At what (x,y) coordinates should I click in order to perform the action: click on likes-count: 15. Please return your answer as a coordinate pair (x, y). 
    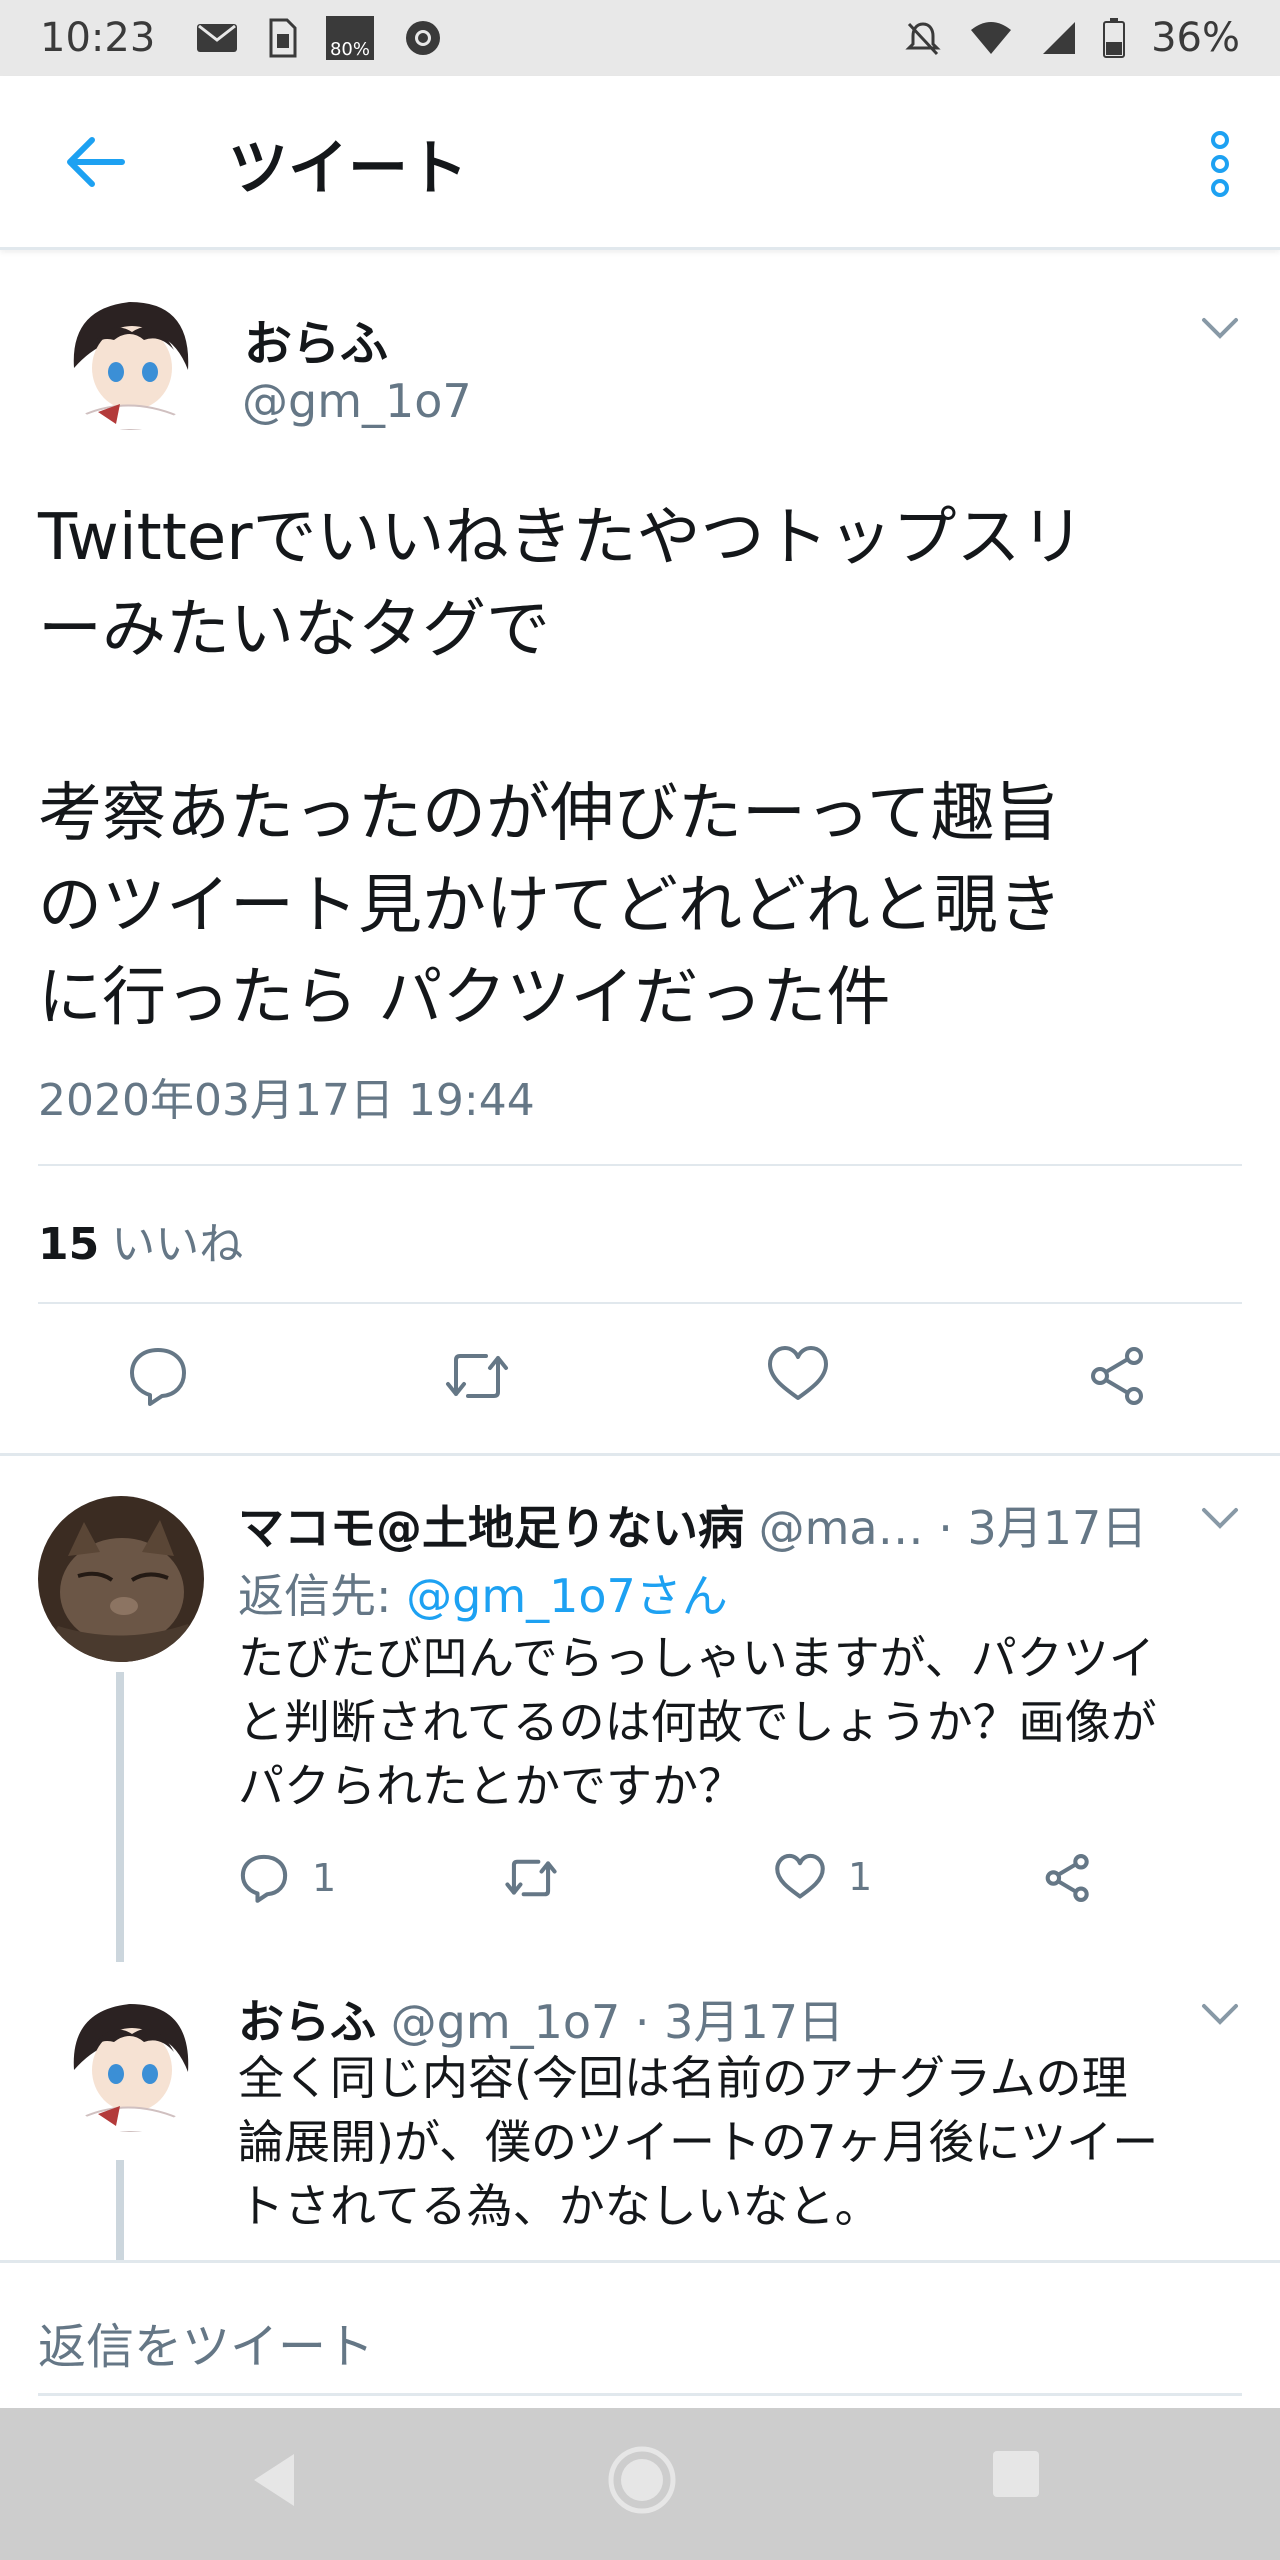
    Looking at the image, I should click on (69, 1244).